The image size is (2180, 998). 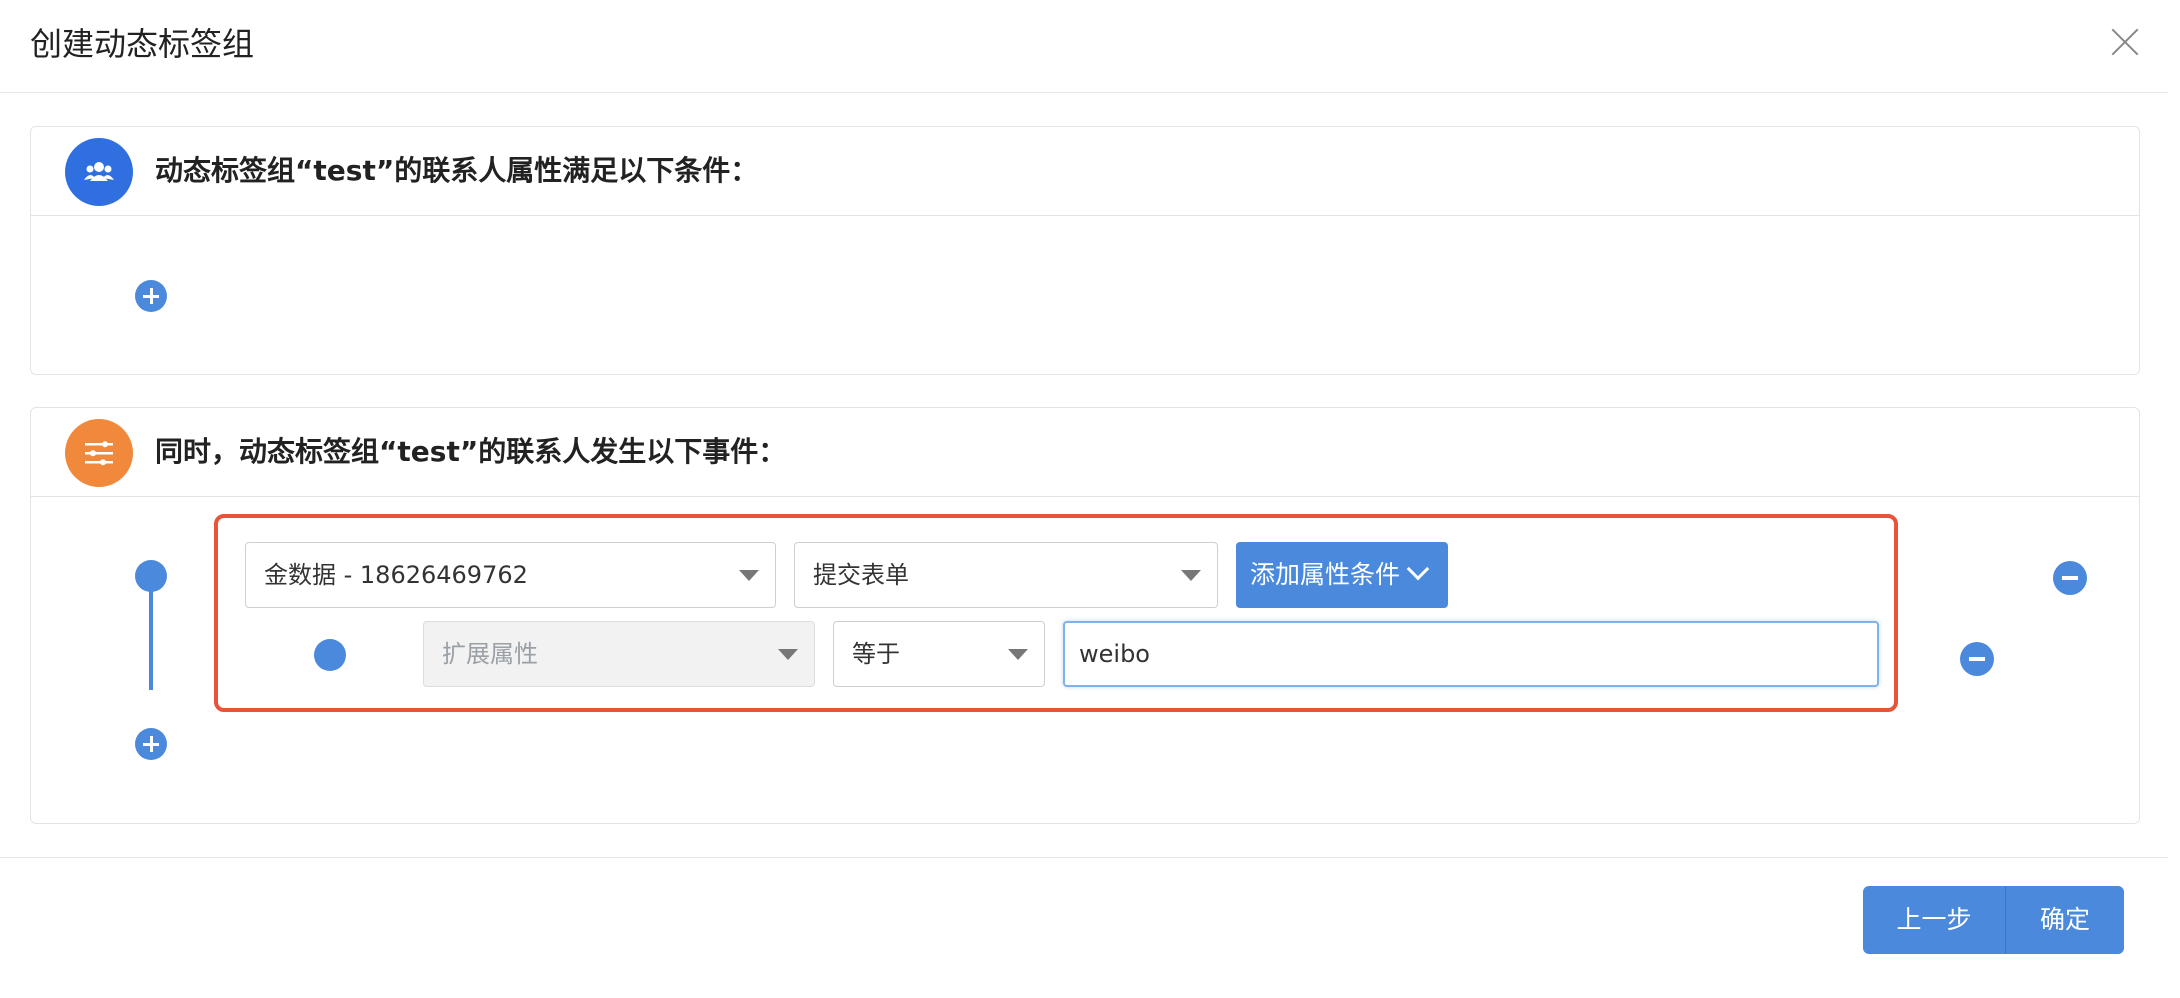 I want to click on users-icon, so click(x=99, y=172).